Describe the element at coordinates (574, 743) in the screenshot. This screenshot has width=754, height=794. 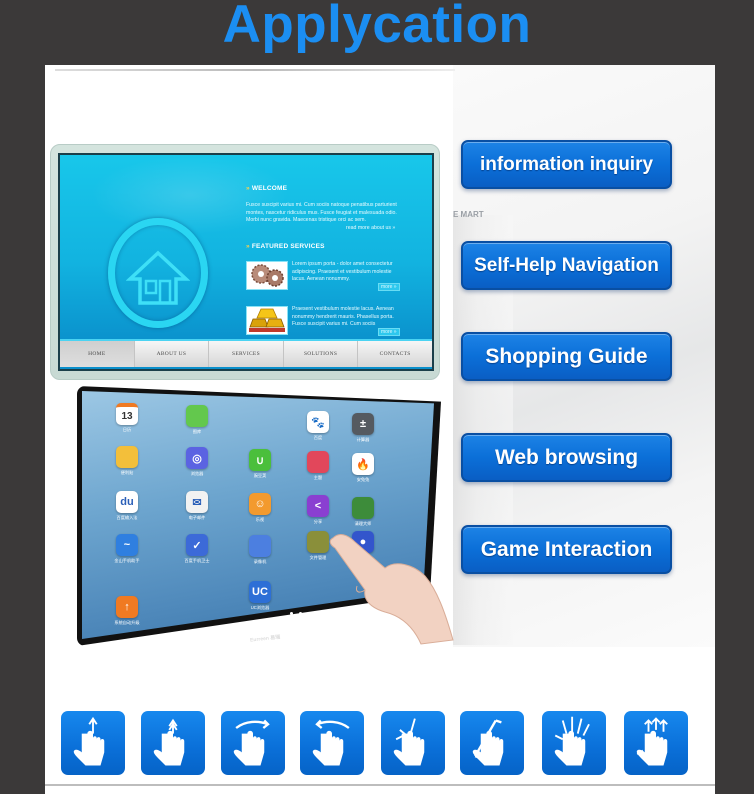
I see `five-finger-spread-icon` at that location.